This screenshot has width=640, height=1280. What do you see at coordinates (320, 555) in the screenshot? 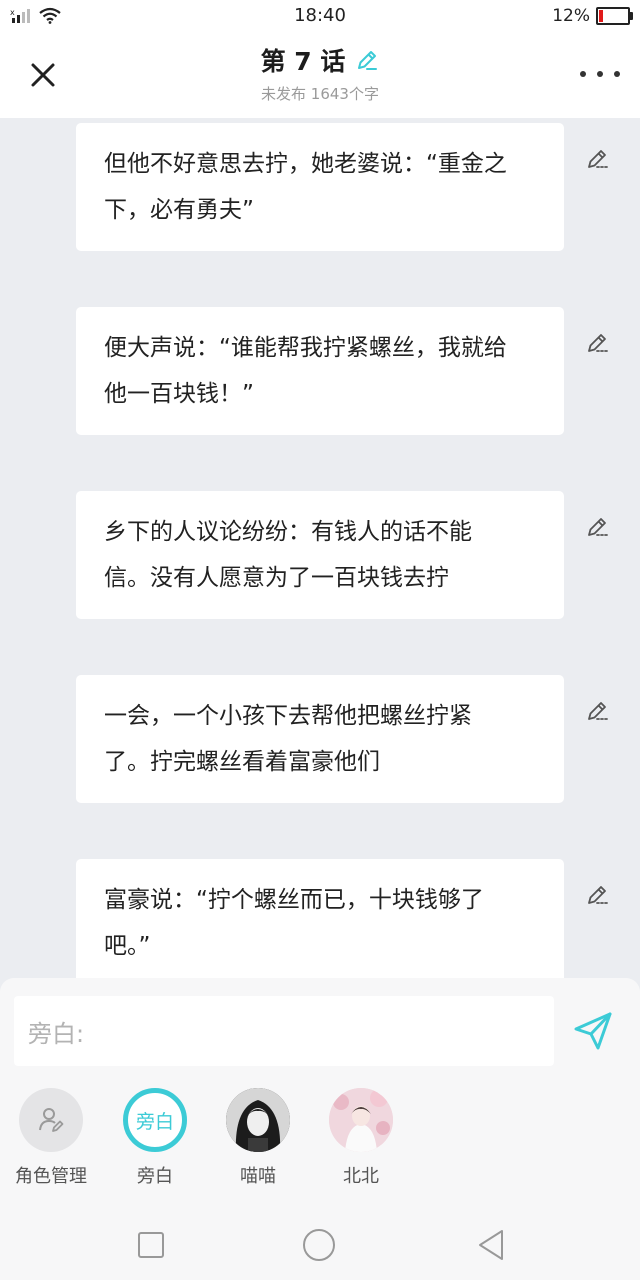
I see `message-bubble: 乡下的人议论纷纷：有钱人的话不能 信。没有人愿意为了一百块钱去拧` at bounding box center [320, 555].